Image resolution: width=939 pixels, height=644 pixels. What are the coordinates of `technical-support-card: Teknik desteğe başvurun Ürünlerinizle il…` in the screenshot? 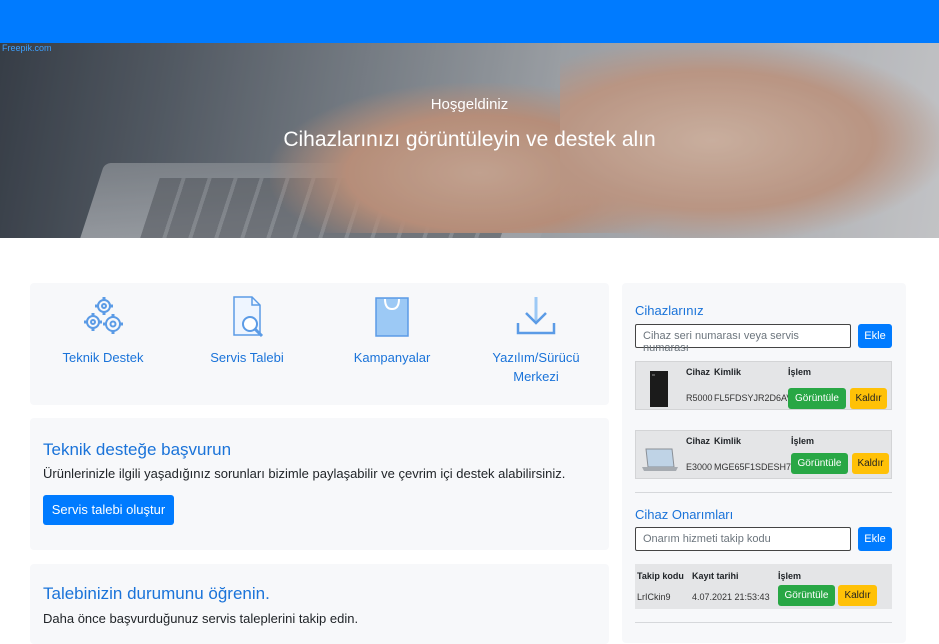 It's located at (319, 484).